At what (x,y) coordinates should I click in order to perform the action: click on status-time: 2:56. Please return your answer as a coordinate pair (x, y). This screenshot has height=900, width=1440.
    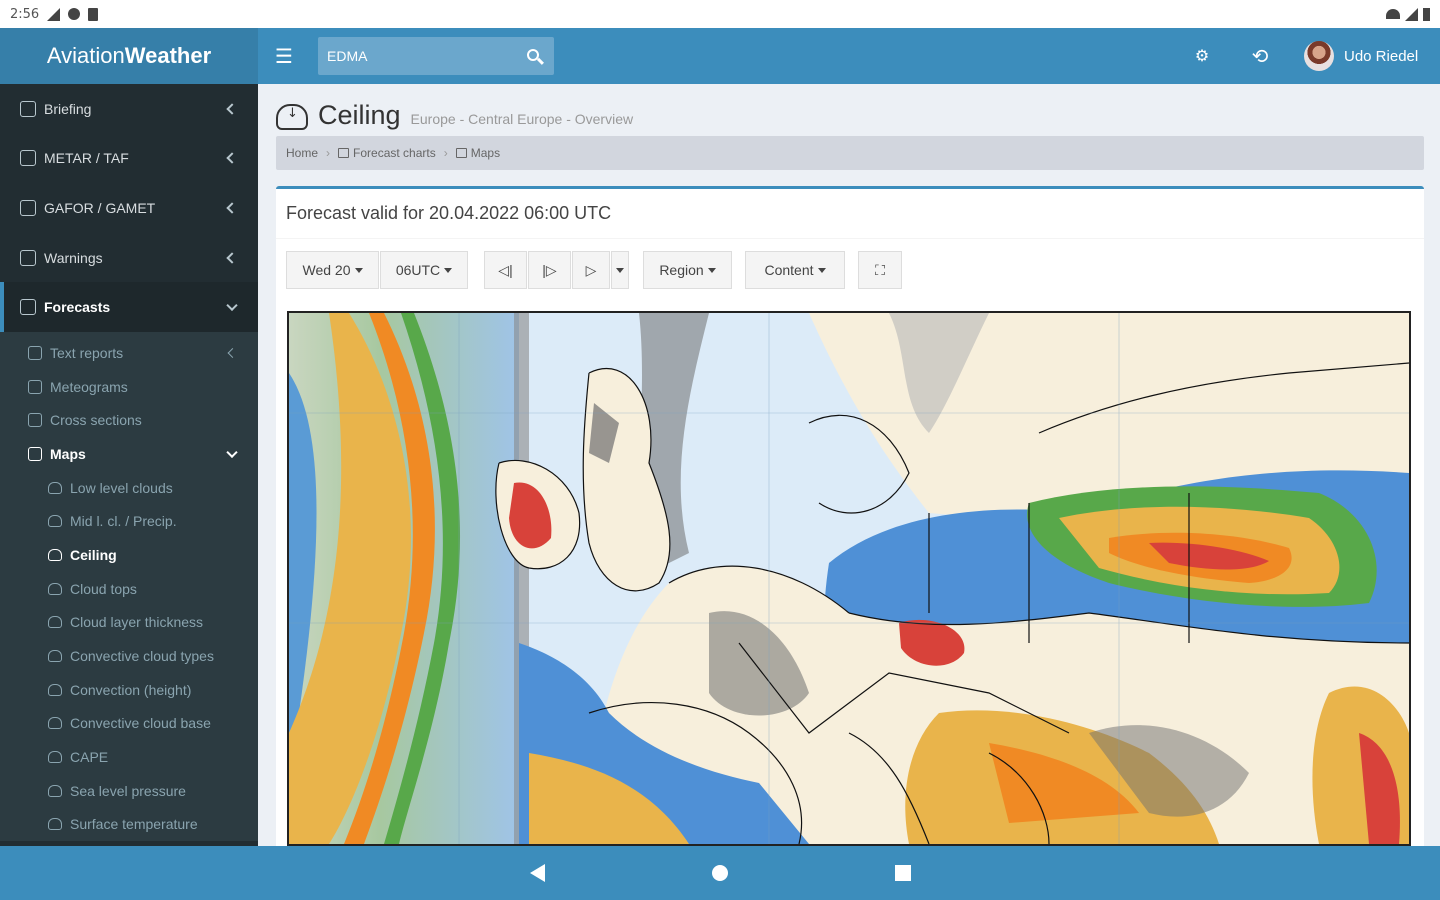
    Looking at the image, I should click on (25, 14).